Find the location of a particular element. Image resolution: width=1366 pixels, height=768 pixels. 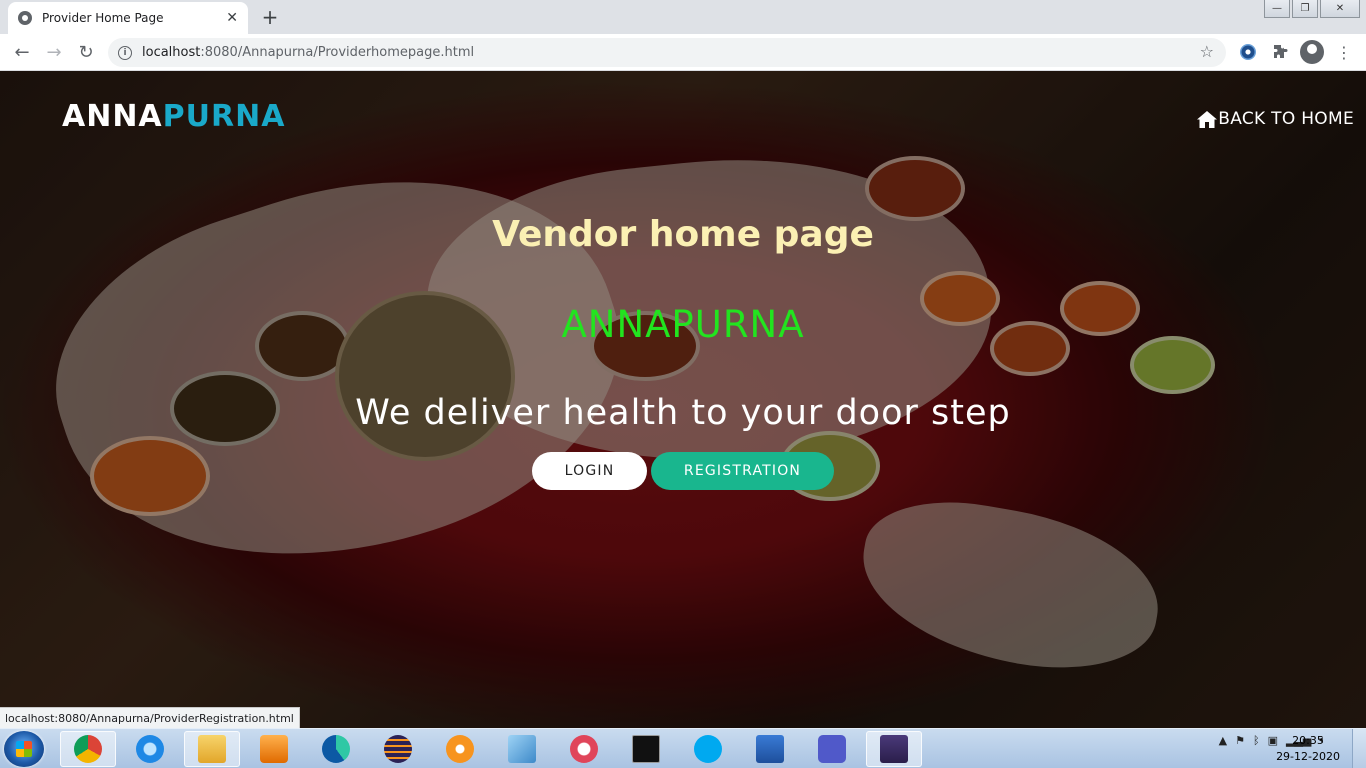

site-logo: ANNAPURNA is located at coordinates (173, 116).